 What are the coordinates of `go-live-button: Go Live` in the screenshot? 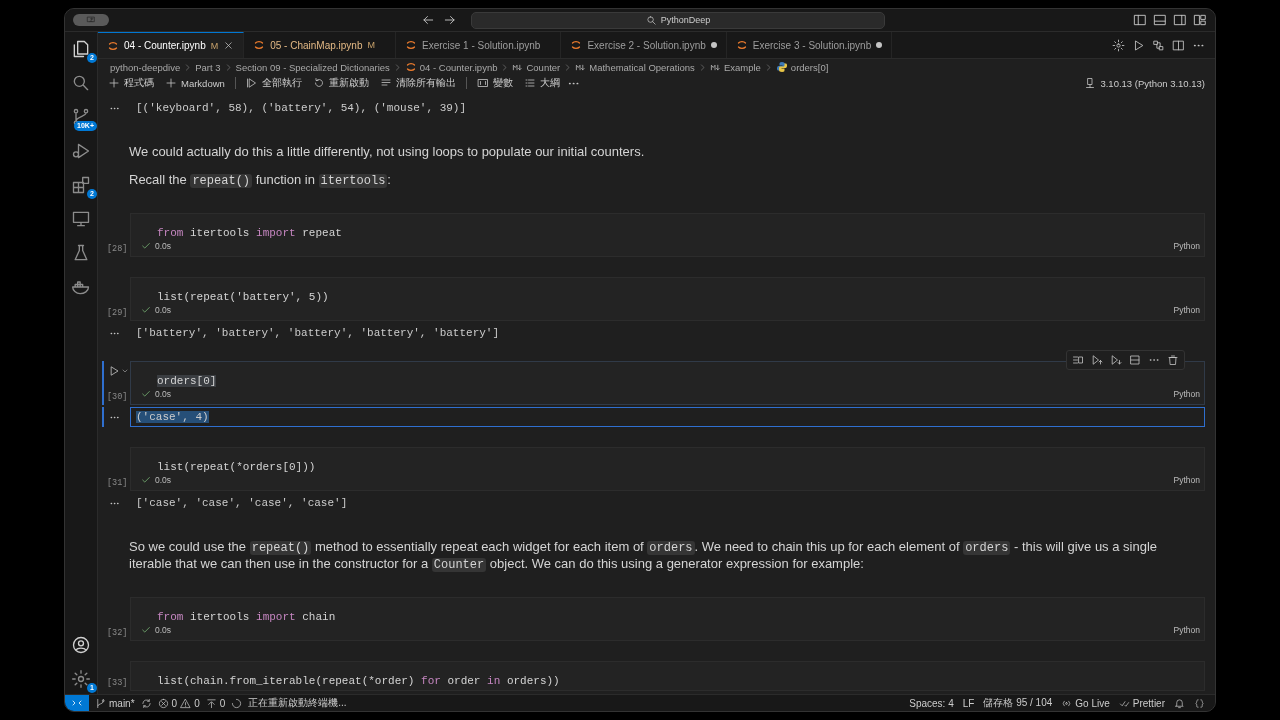 It's located at (1085, 703).